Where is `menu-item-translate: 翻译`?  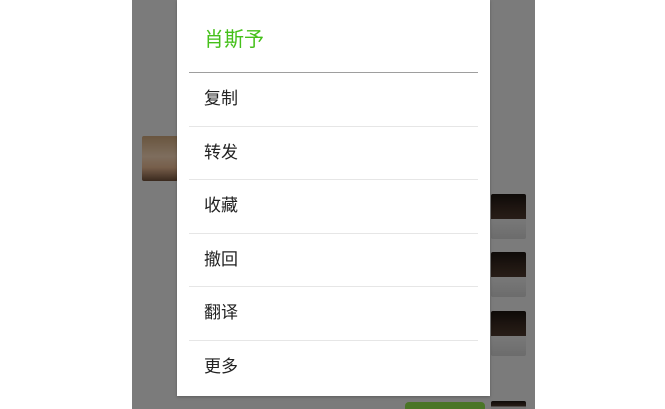 menu-item-translate: 翻译 is located at coordinates (333, 314).